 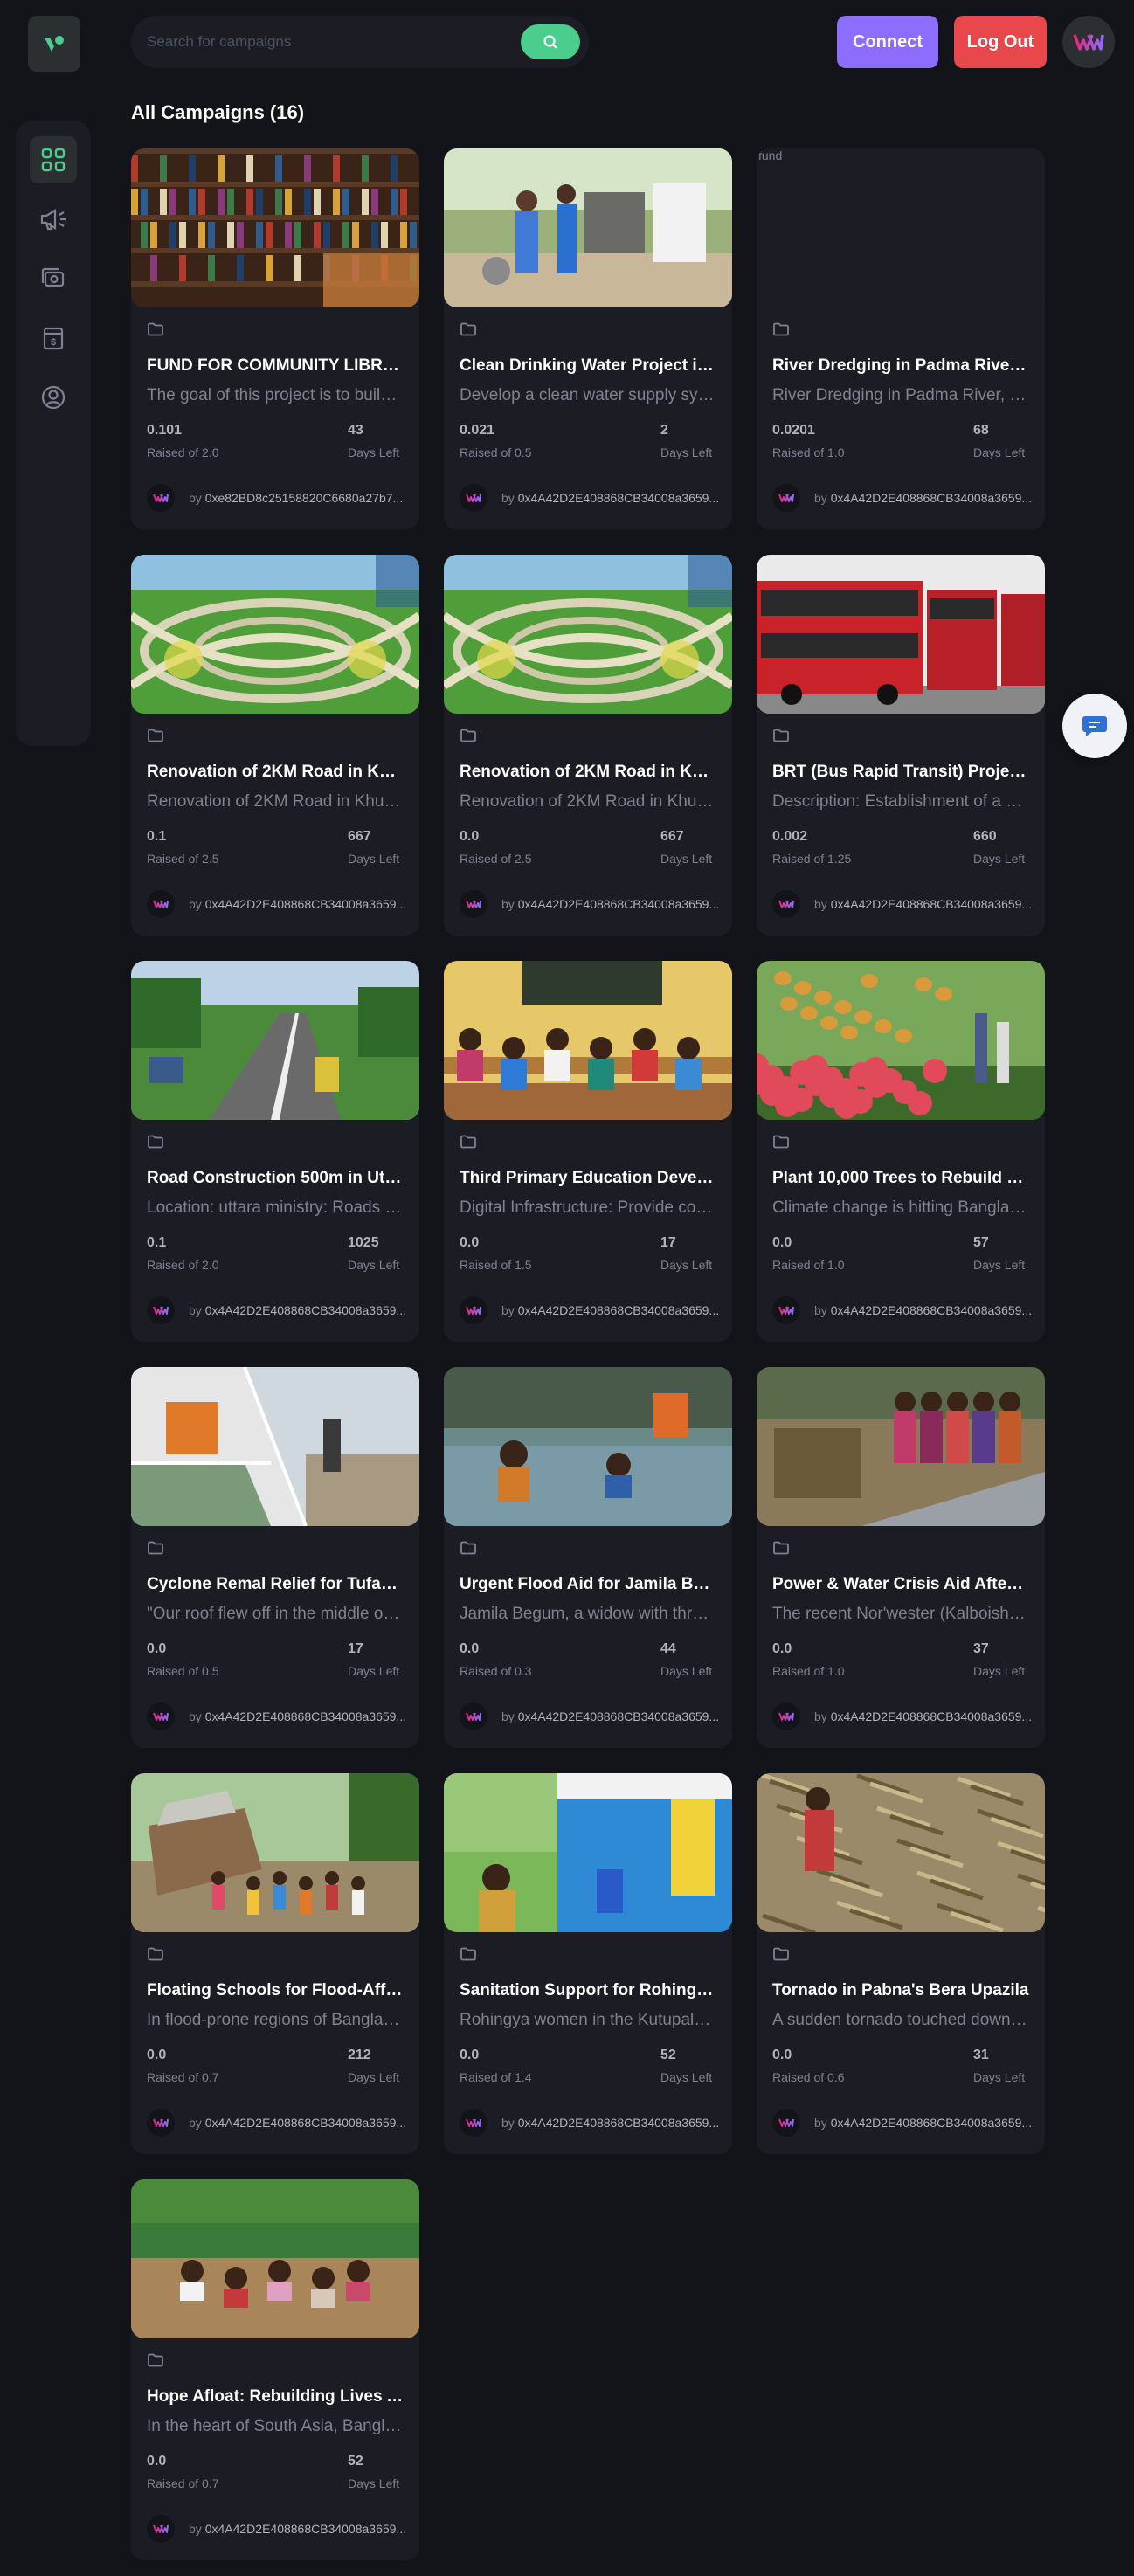 I want to click on amount-target: Raised of 0.3, so click(x=496, y=1671).